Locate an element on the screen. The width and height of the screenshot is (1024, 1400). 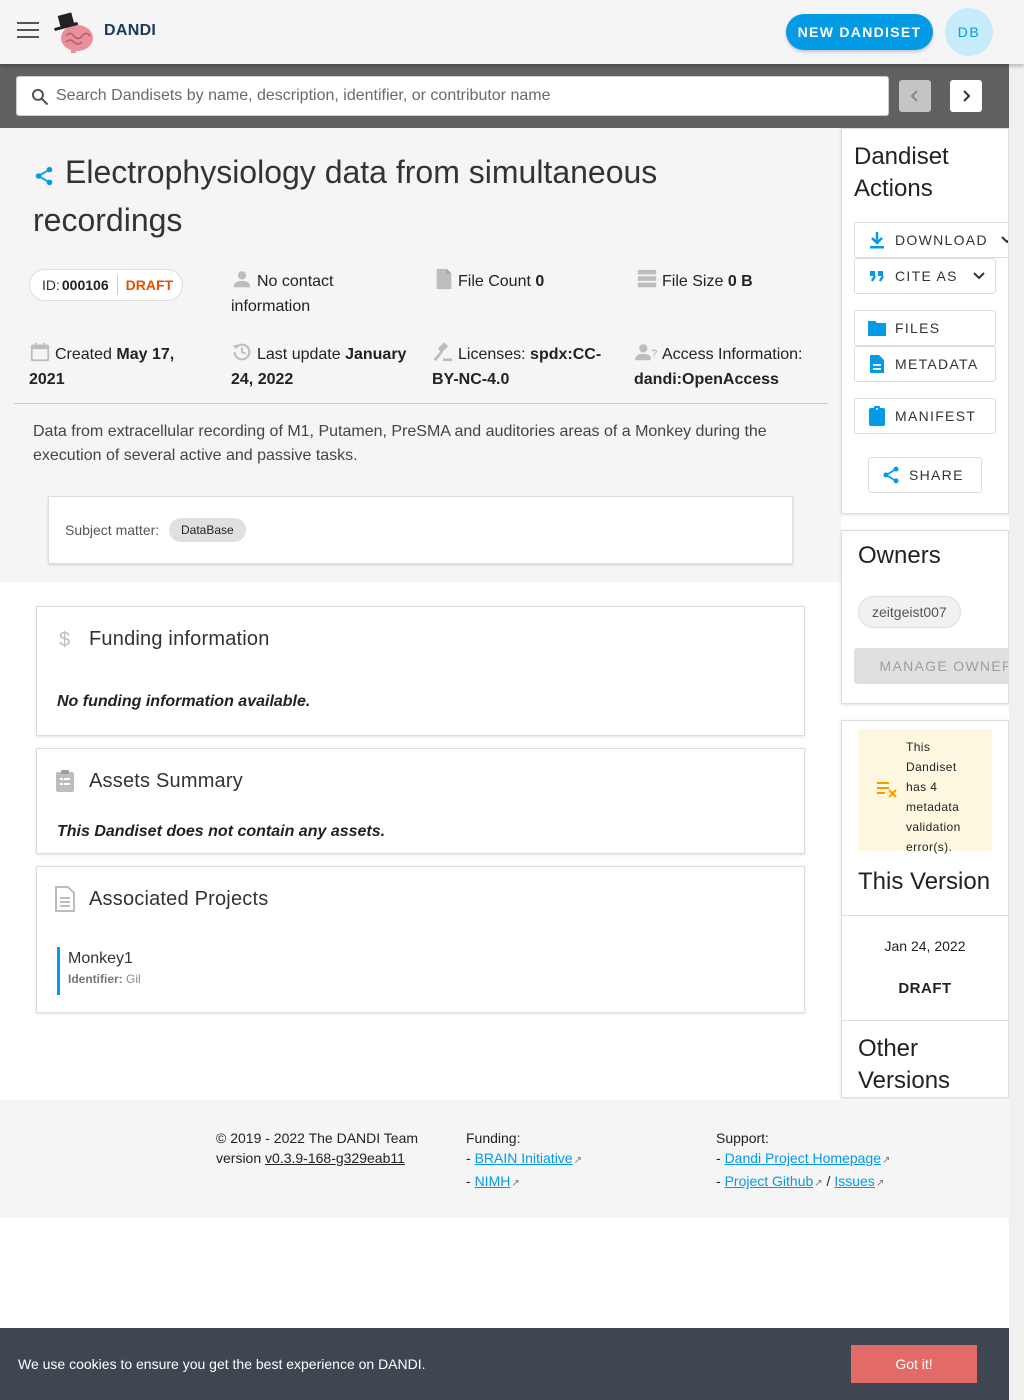
folder-icon is located at coordinates (877, 328).